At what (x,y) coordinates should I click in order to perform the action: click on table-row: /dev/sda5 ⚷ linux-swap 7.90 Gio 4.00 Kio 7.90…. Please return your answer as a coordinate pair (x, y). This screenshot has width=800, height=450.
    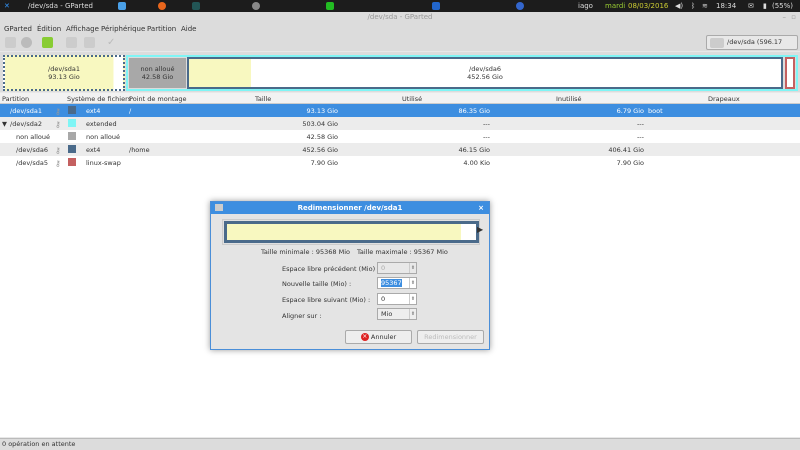
    Looking at the image, I should click on (400, 162).